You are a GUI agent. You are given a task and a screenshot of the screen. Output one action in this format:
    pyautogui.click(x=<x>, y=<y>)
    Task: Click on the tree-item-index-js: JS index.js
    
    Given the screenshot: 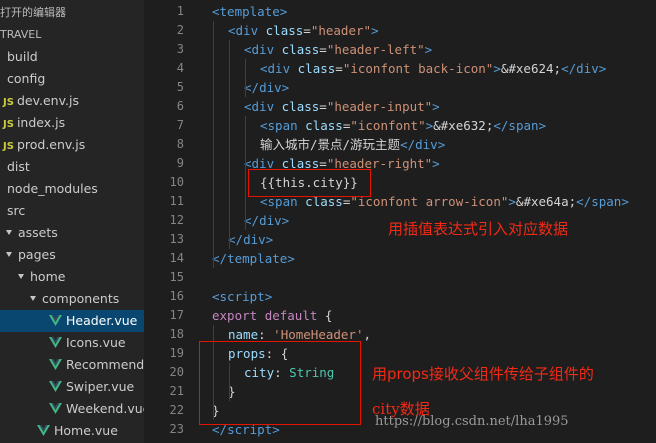 What is the action you would take?
    pyautogui.click(x=72, y=123)
    